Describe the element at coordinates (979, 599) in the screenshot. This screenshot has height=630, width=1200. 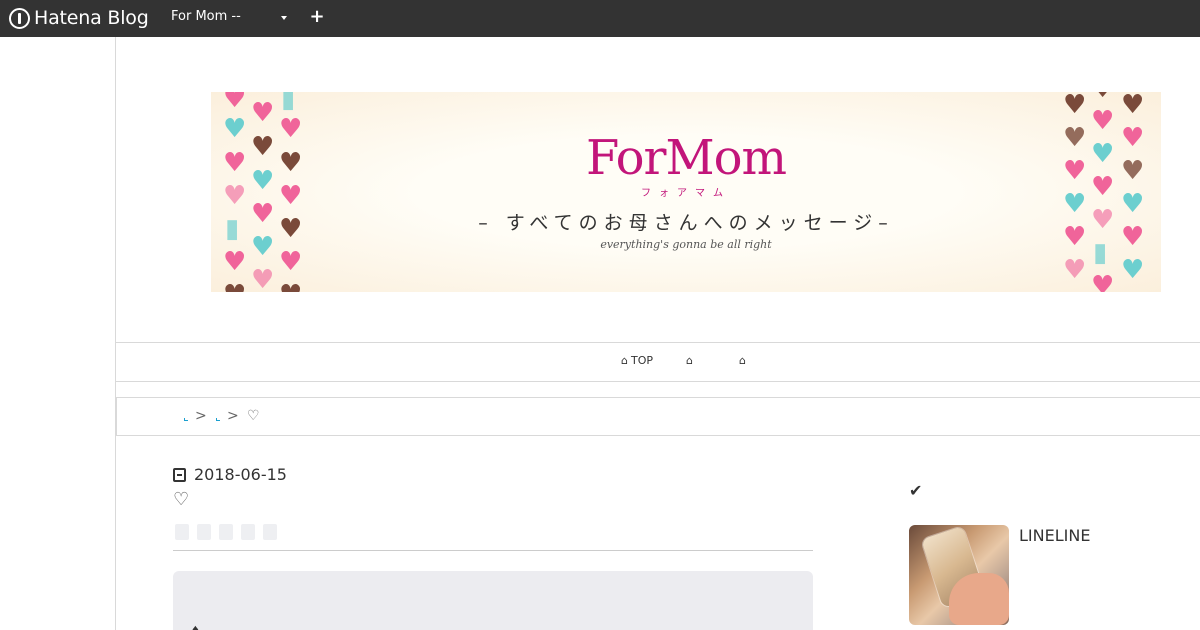
I see `hand-image` at that location.